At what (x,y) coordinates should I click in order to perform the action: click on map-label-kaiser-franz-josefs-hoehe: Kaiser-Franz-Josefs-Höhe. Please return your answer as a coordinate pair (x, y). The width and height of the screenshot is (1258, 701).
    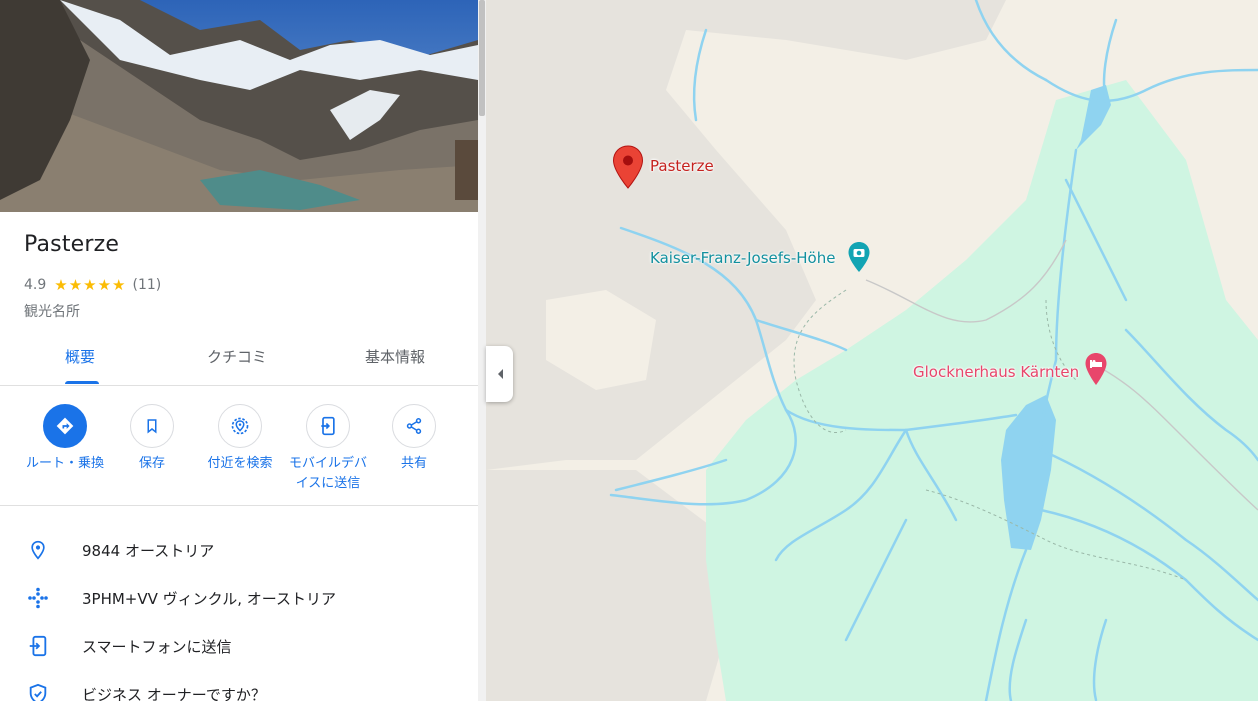
    Looking at the image, I should click on (742, 258).